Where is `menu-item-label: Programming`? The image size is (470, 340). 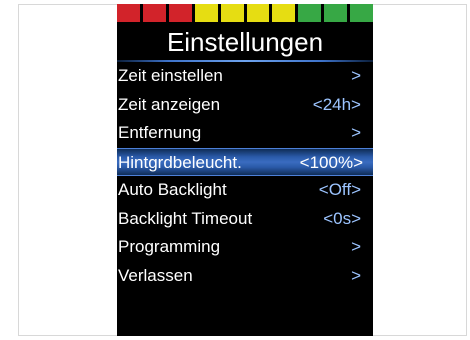
menu-item-label: Programming is located at coordinates (169, 246).